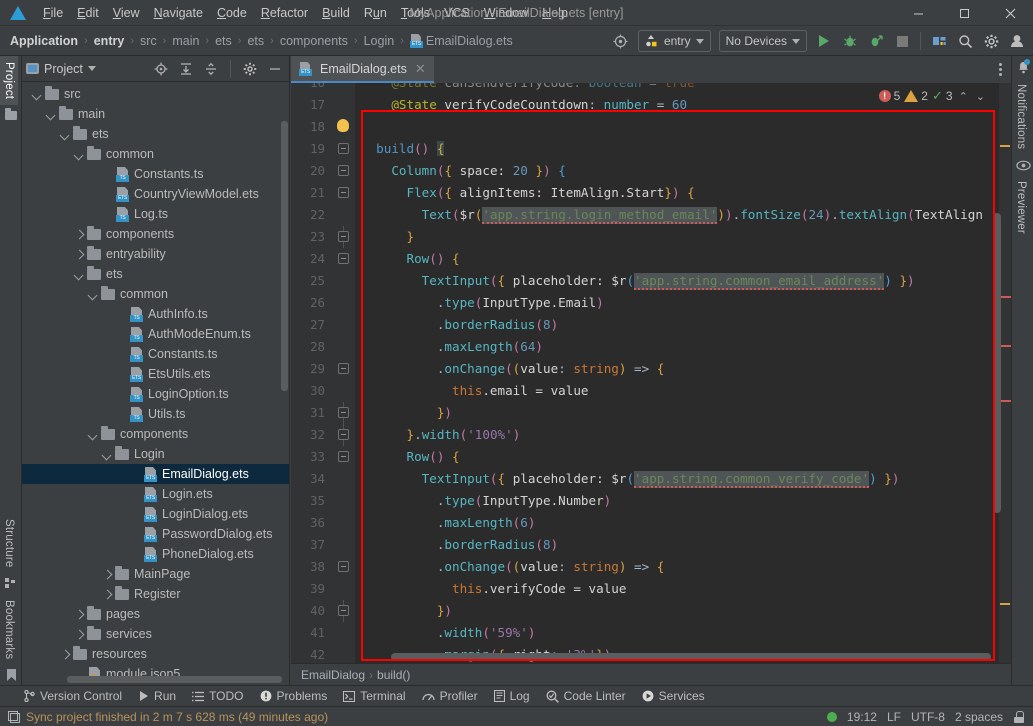 This screenshot has width=1033, height=726. I want to click on breadcrumb-method: build(), so click(393, 675).